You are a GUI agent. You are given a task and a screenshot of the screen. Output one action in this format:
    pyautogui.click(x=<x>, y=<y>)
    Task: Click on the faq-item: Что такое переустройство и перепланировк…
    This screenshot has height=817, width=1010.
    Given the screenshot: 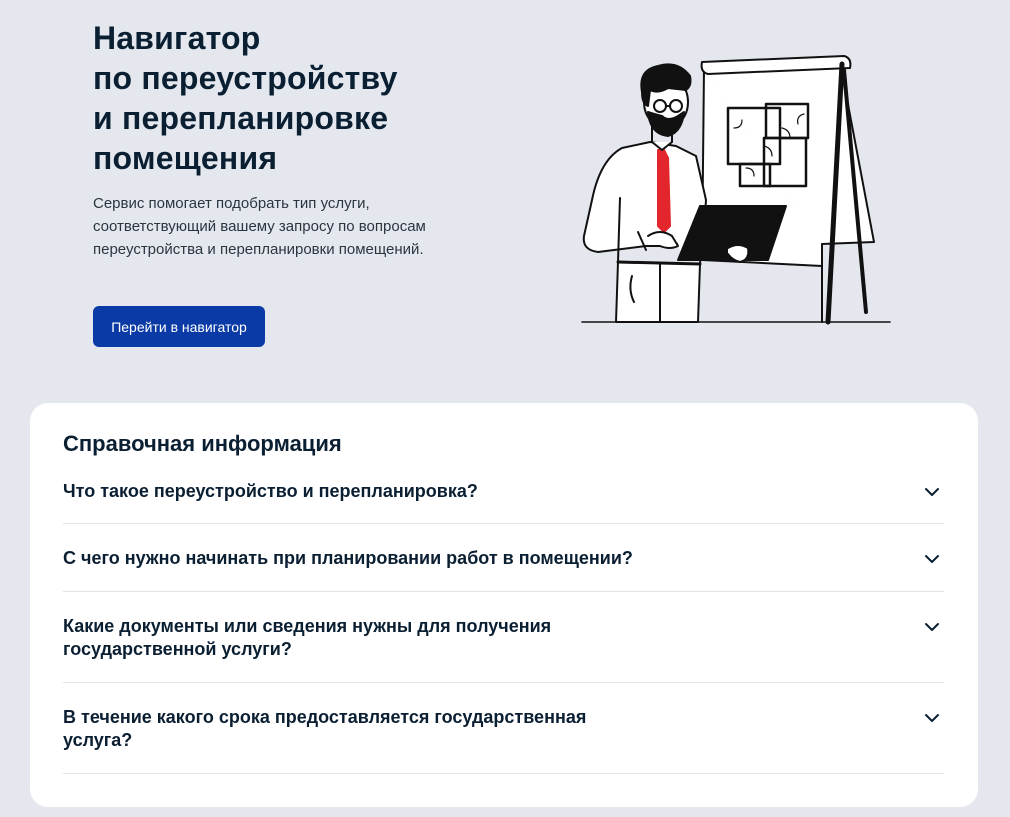 What is the action you would take?
    pyautogui.click(x=503, y=496)
    